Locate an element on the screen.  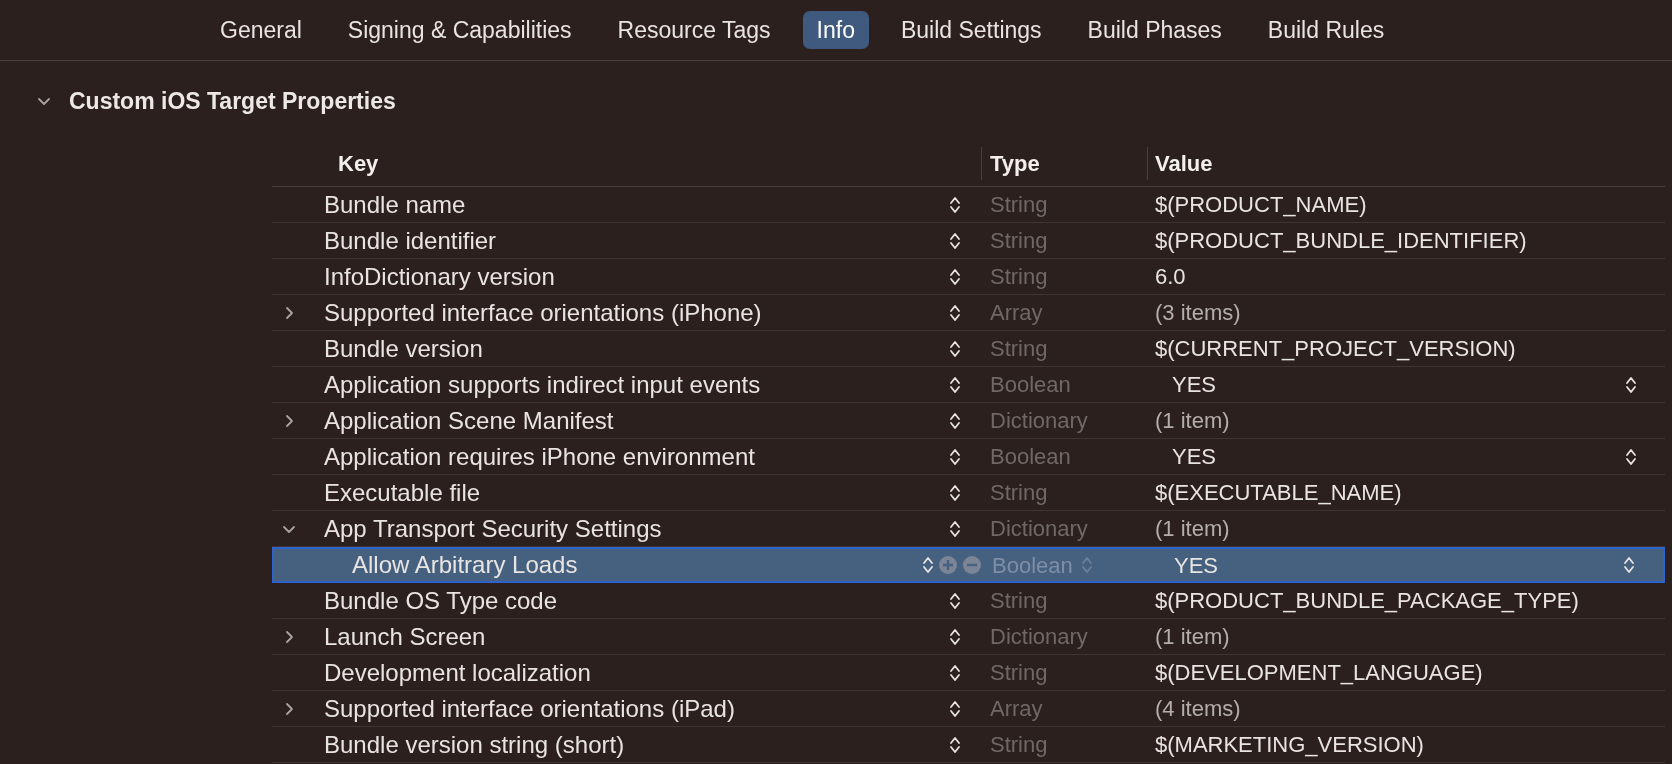
value-text: $(PRODUCT_NAME) is located at coordinates (1261, 205).